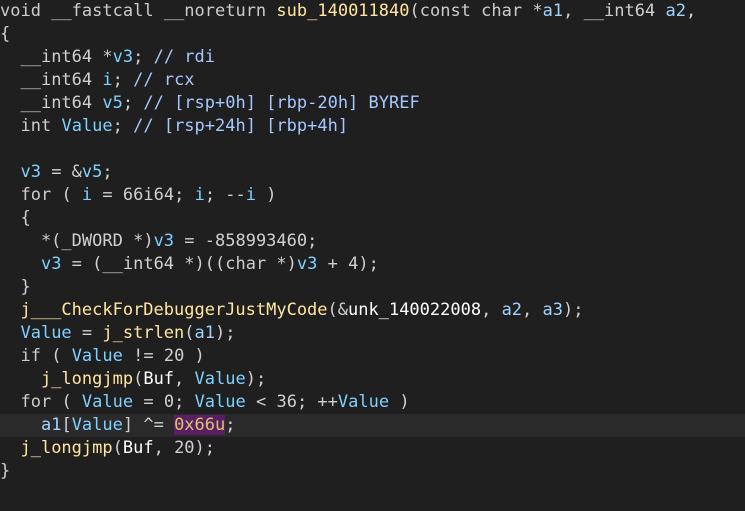 The image size is (745, 511). I want to click on code-line: v3 = &v5;, so click(372, 172).